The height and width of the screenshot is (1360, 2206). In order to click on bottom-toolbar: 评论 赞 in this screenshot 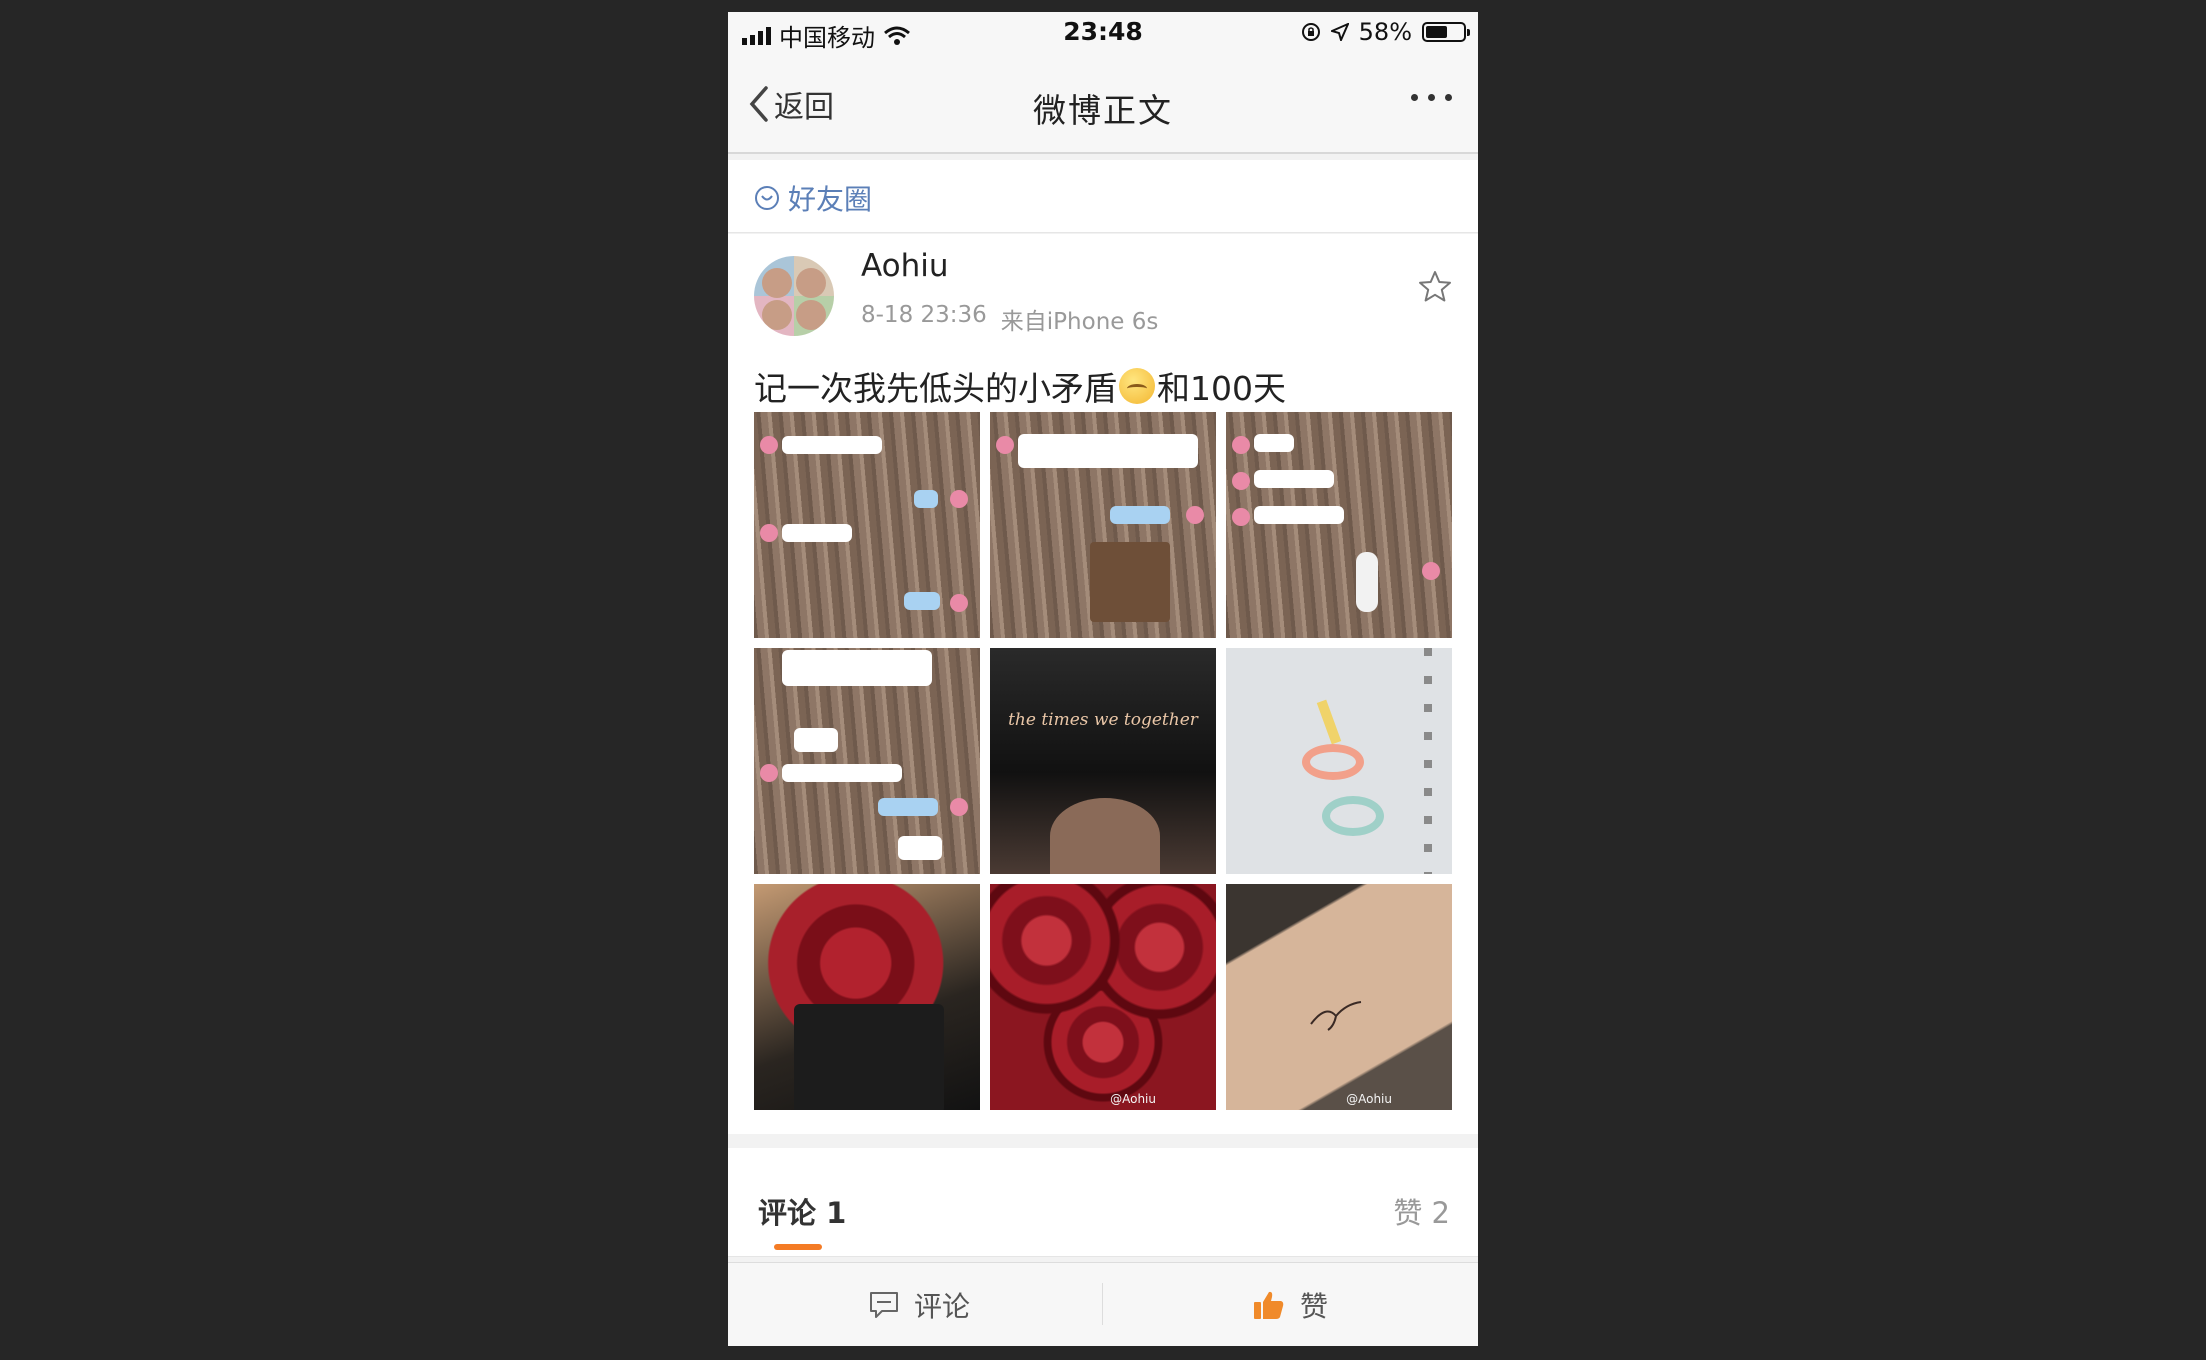, I will do `click(1103, 1304)`.